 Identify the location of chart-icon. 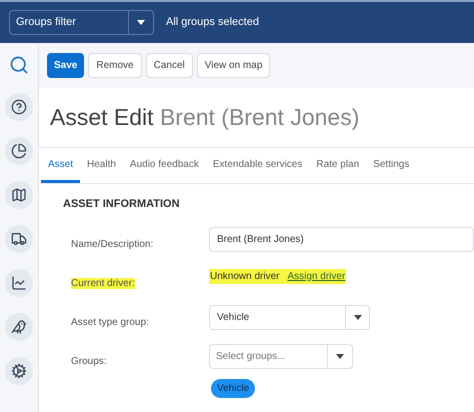
(19, 283).